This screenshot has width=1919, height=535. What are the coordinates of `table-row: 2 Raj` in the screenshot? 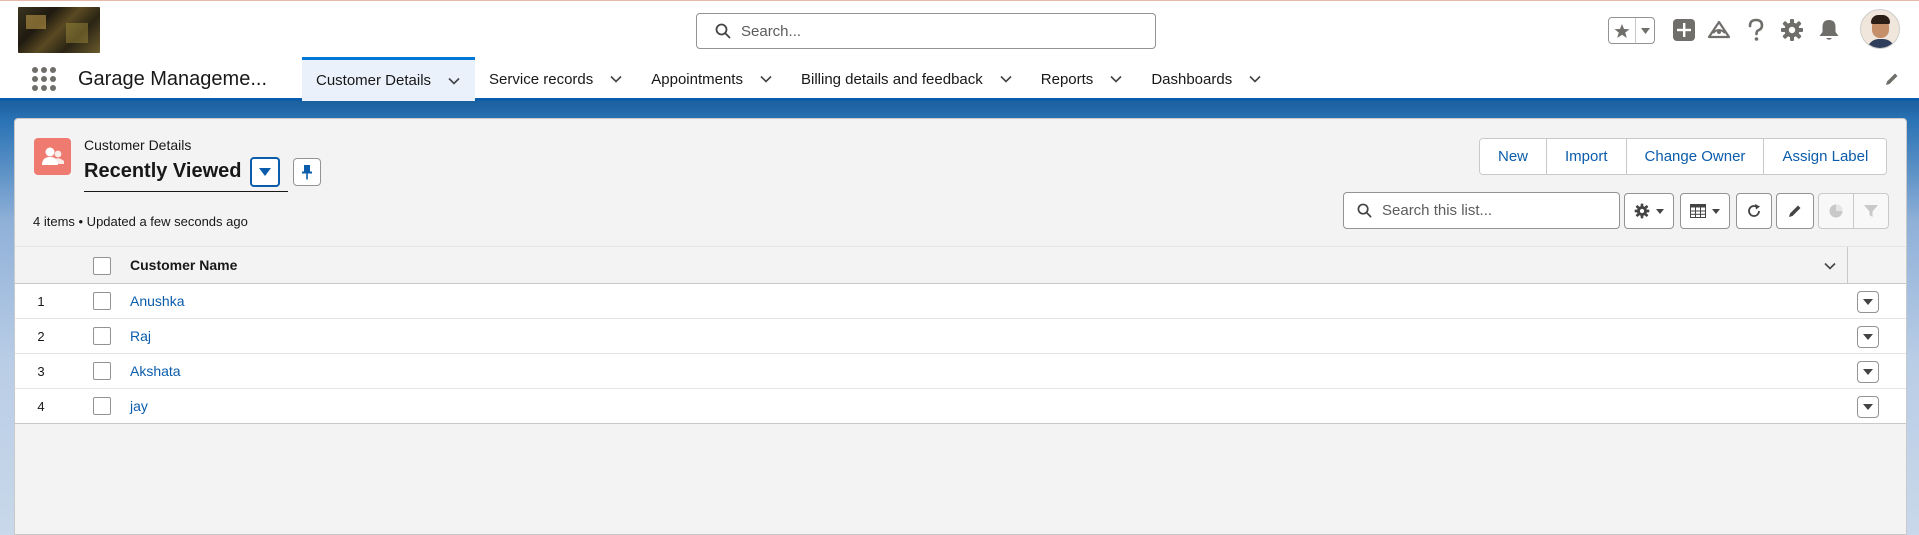 It's located at (960, 336).